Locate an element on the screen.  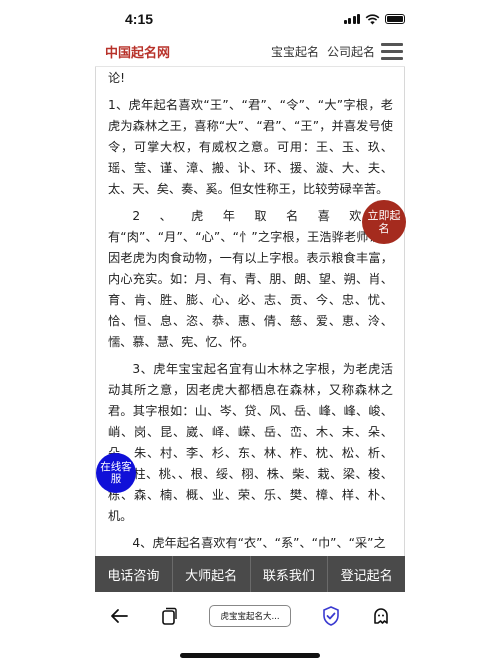
site-logo: 中国起名网 is located at coordinates (132, 51).